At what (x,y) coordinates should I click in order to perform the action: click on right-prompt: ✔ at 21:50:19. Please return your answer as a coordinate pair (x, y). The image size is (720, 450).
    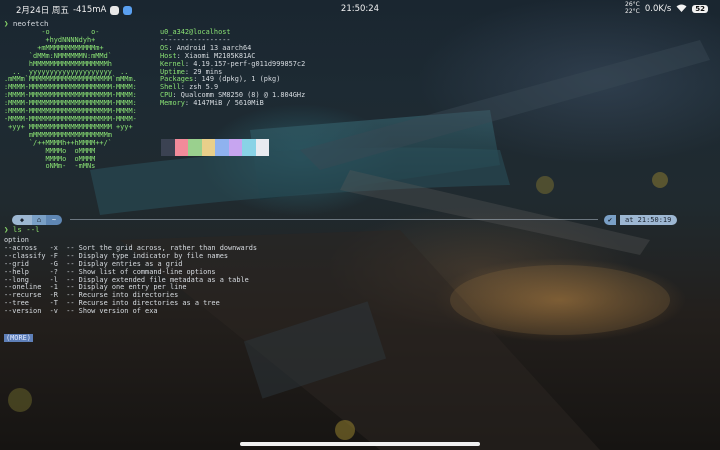
    Looking at the image, I should click on (641, 219).